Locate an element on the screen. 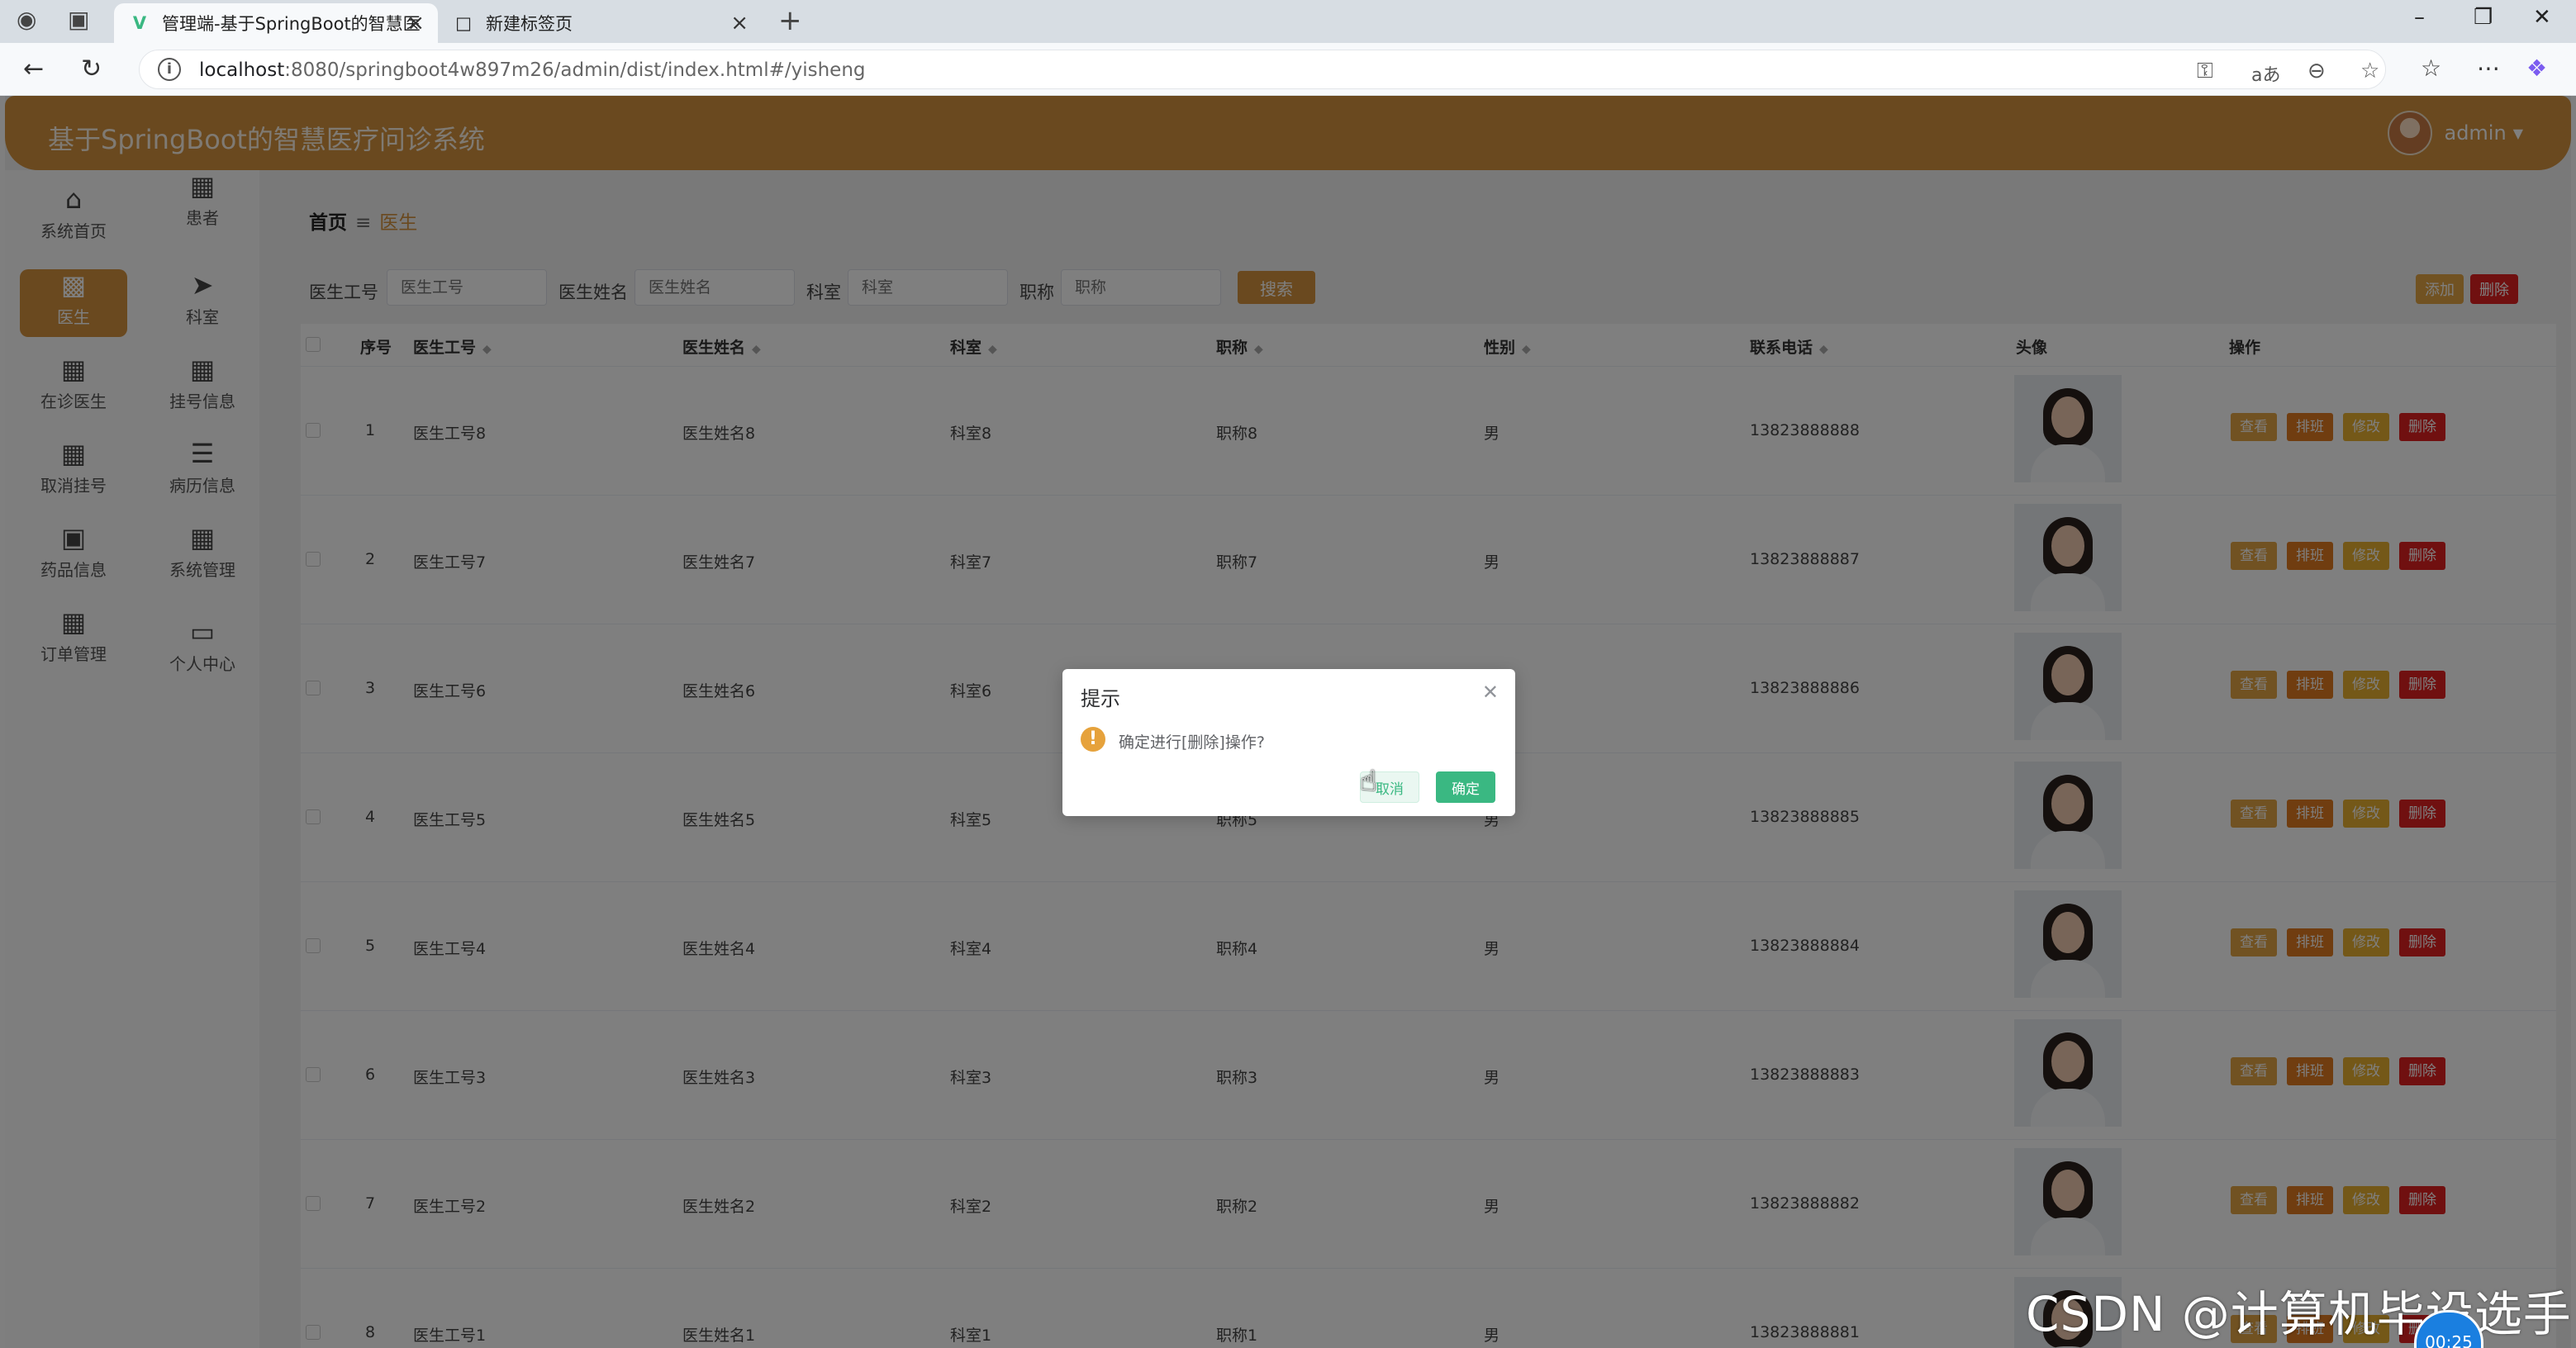 This screenshot has width=2576, height=1348. back-arrow-icon: ← is located at coordinates (33, 69).